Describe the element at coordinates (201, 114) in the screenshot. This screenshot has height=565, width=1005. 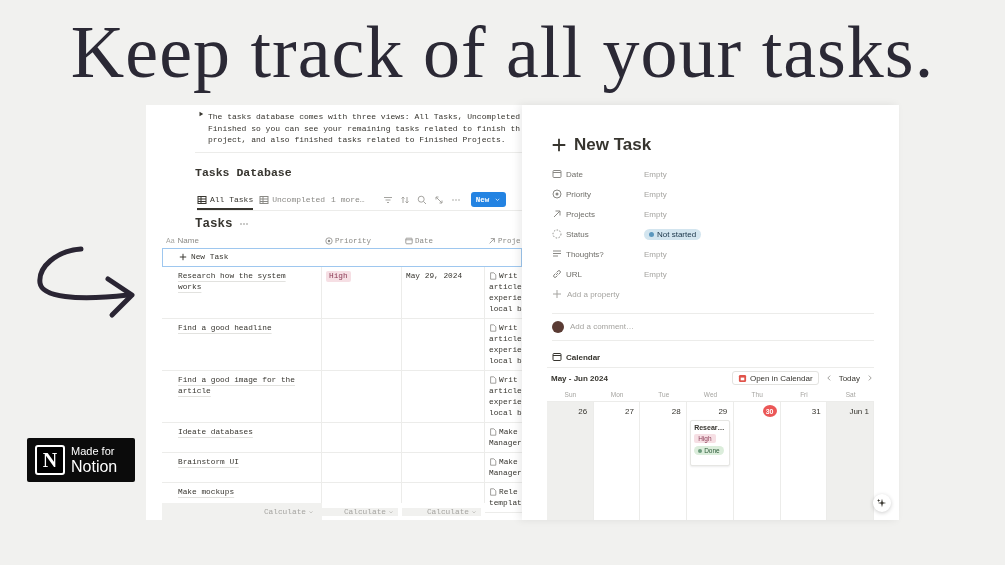
I see `toggle-triangle-icon` at that location.